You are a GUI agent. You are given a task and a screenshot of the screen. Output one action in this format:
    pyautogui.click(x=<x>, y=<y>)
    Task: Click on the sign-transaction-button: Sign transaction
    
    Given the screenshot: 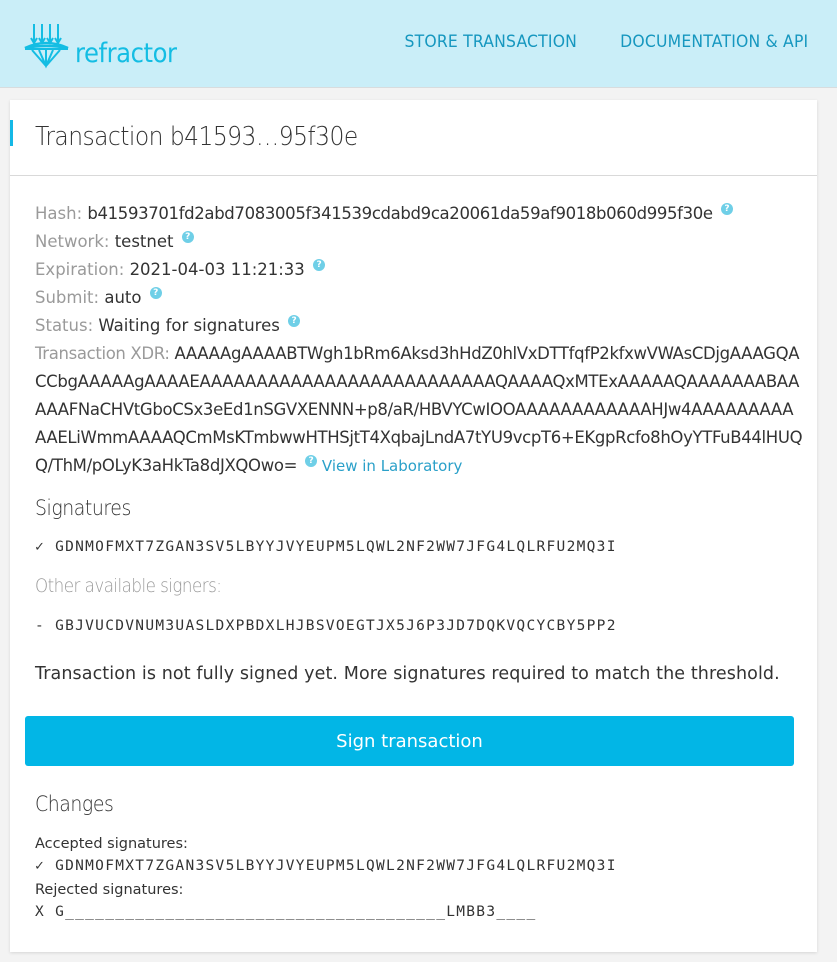 What is the action you would take?
    pyautogui.click(x=409, y=741)
    